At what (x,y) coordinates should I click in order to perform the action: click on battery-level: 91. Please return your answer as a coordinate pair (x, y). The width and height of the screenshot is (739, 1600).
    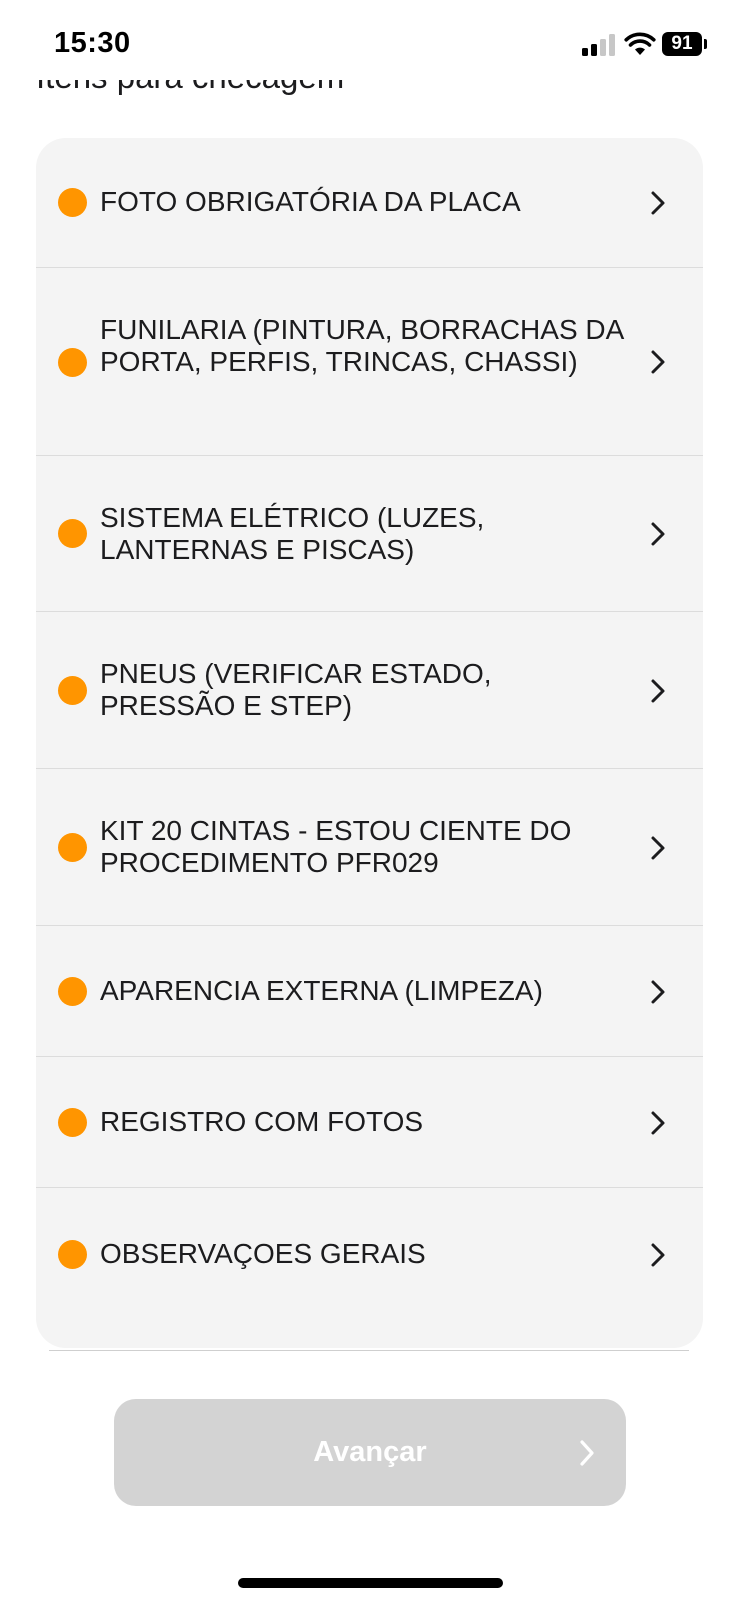
    Looking at the image, I should click on (682, 43).